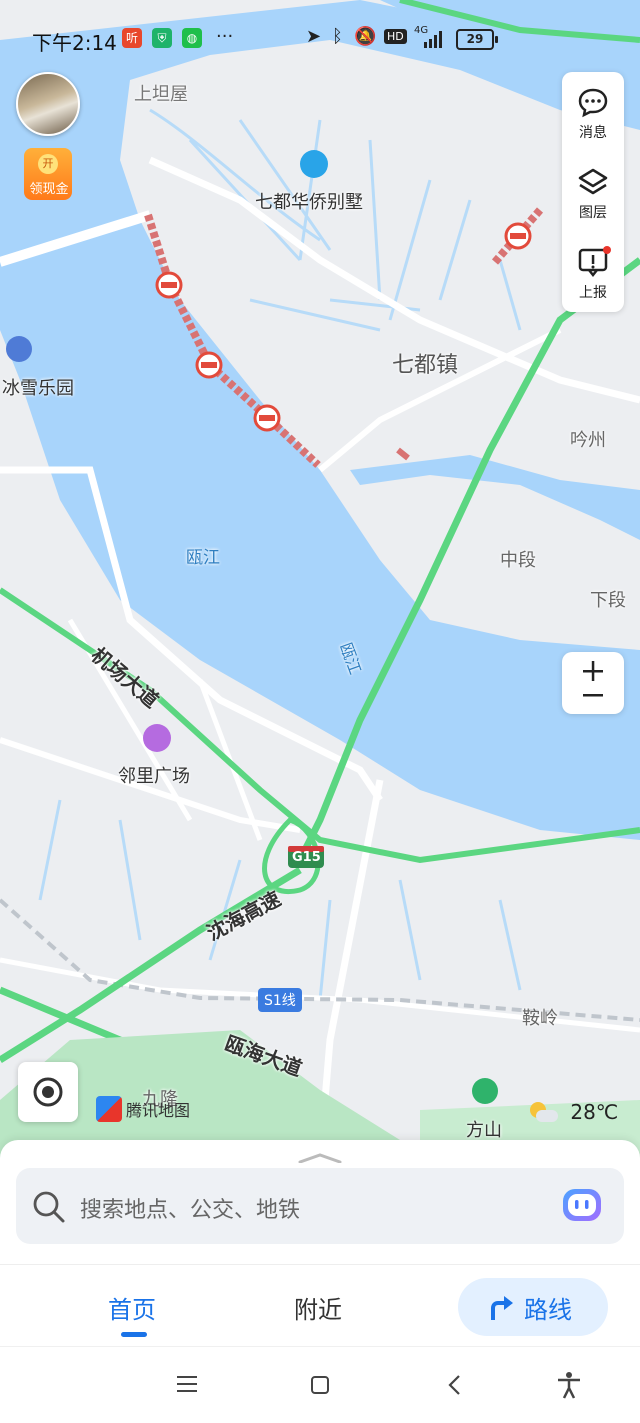  I want to click on linli-plaza-poi-icon, so click(157, 738).